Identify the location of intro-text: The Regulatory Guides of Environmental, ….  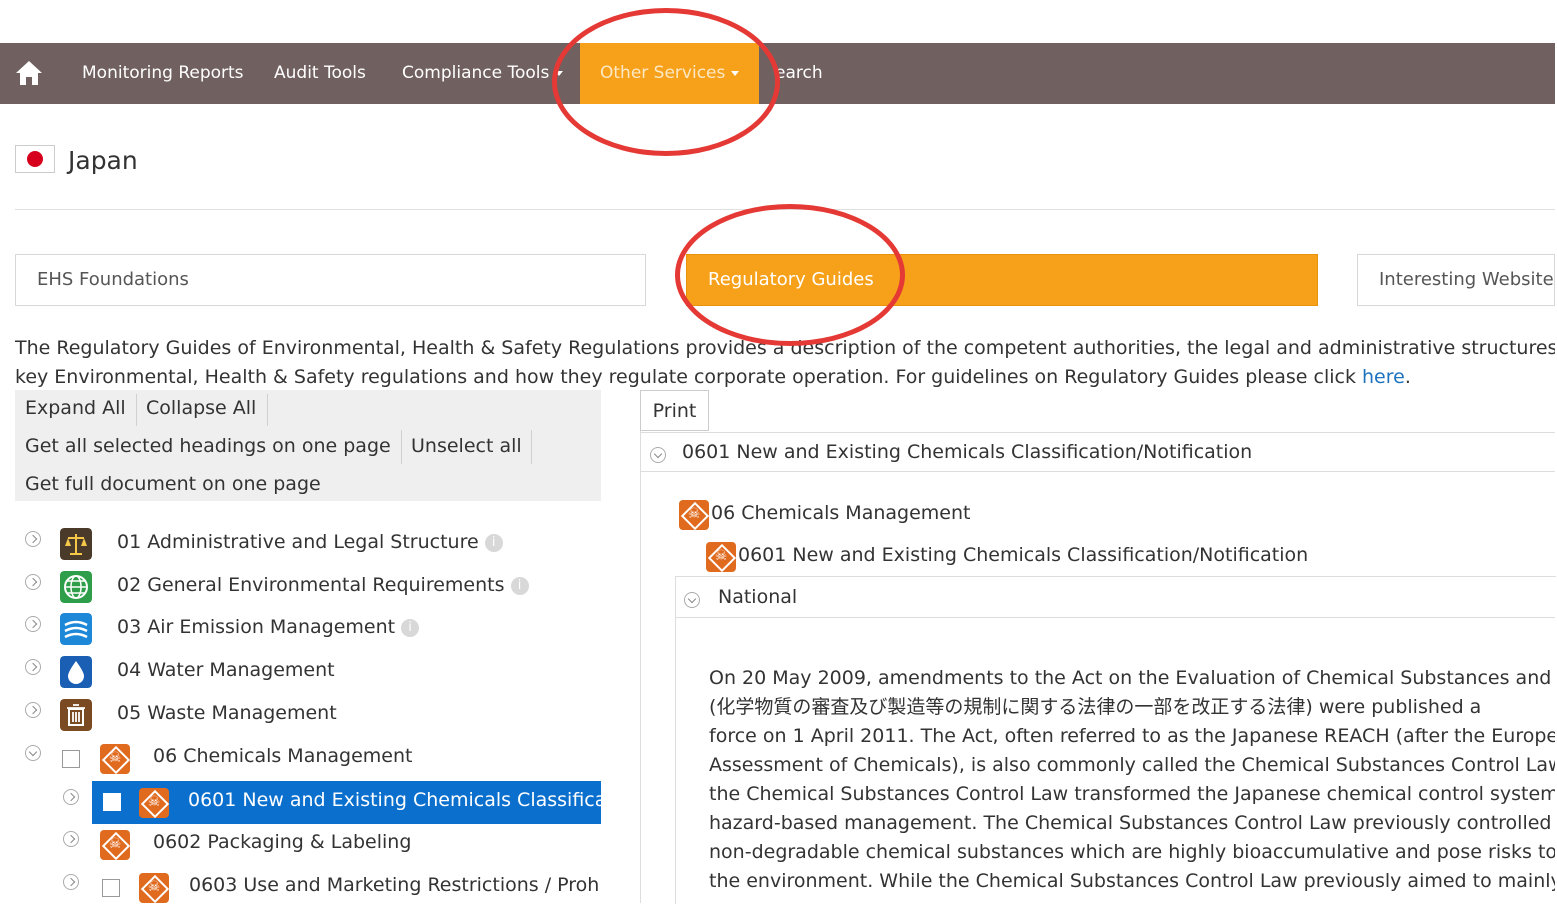
(785, 363).